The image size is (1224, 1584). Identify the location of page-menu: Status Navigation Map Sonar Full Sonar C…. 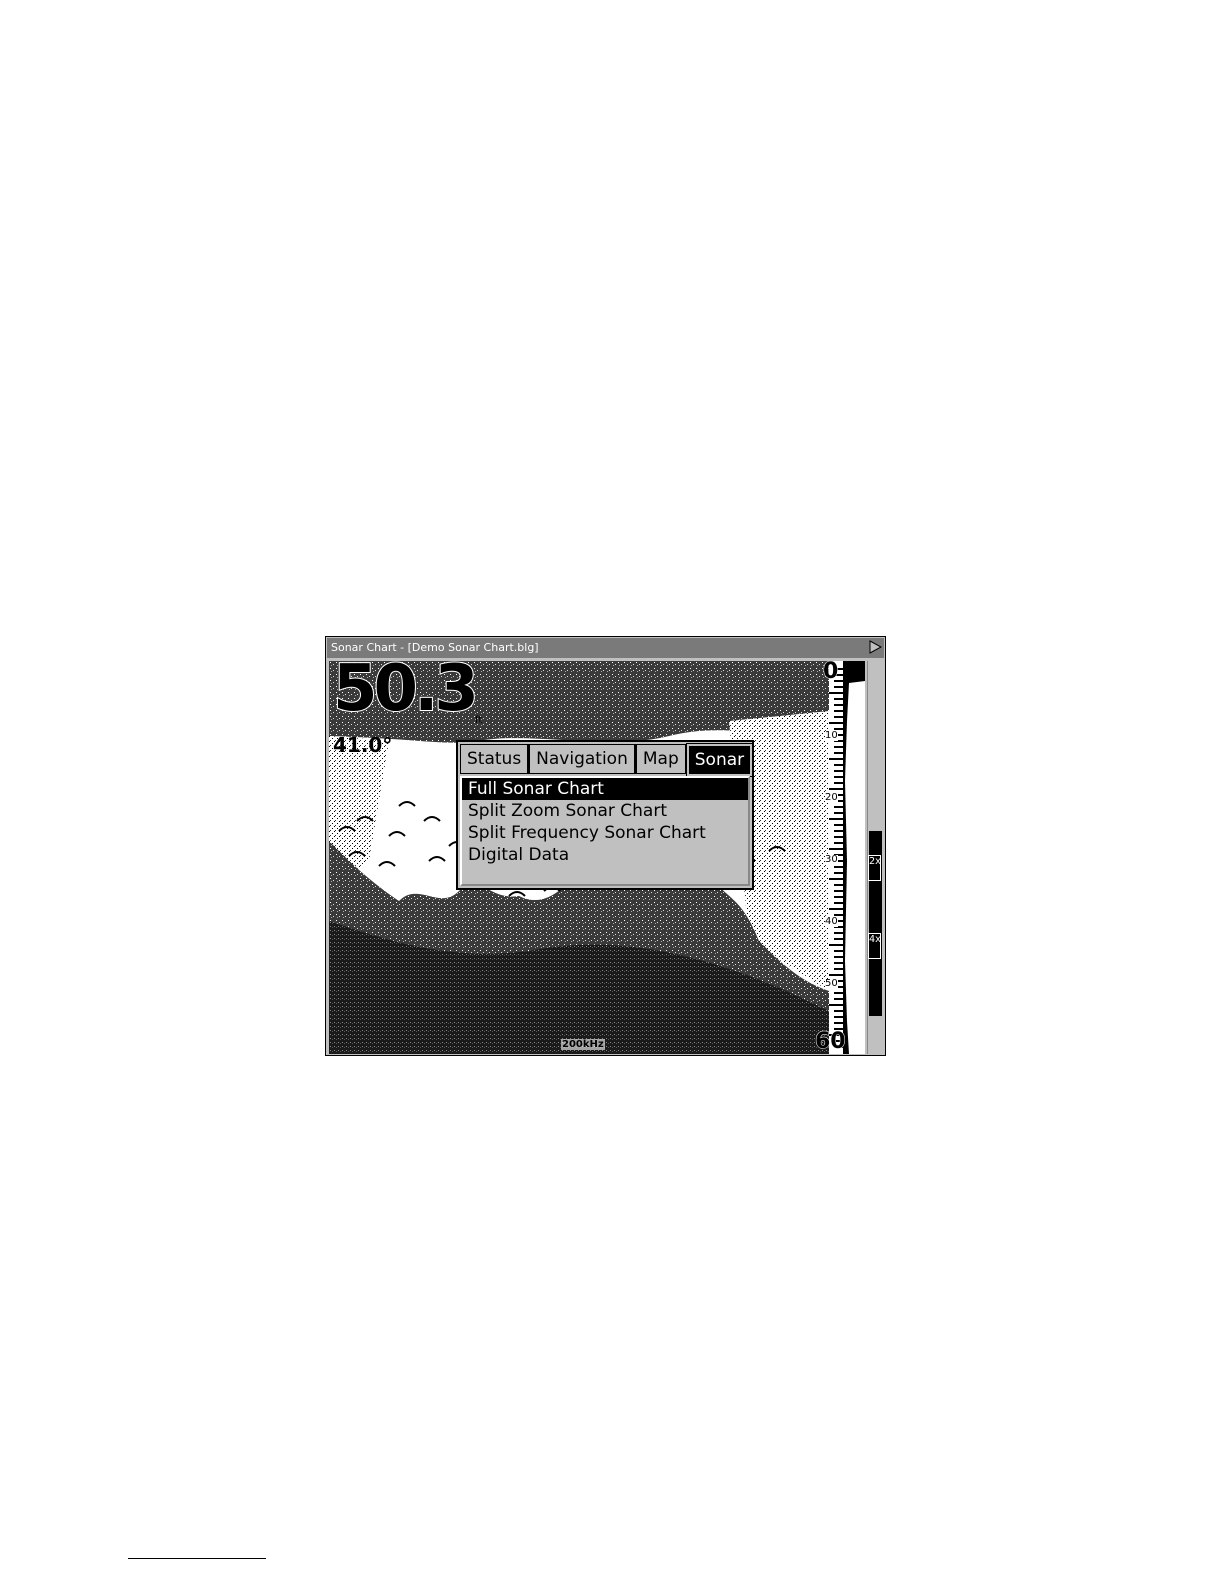
(605, 815).